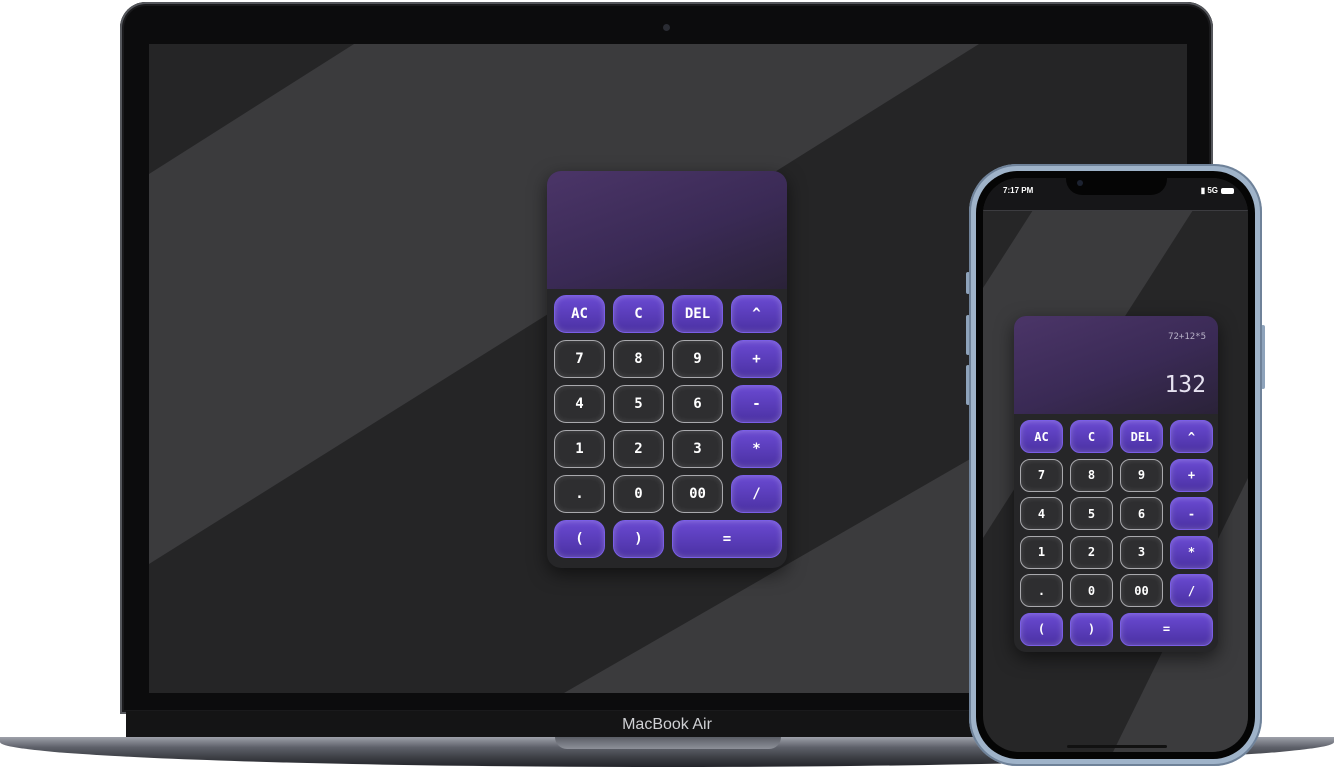  I want to click on calculator-display: 72+12*5 132, so click(1116, 365).